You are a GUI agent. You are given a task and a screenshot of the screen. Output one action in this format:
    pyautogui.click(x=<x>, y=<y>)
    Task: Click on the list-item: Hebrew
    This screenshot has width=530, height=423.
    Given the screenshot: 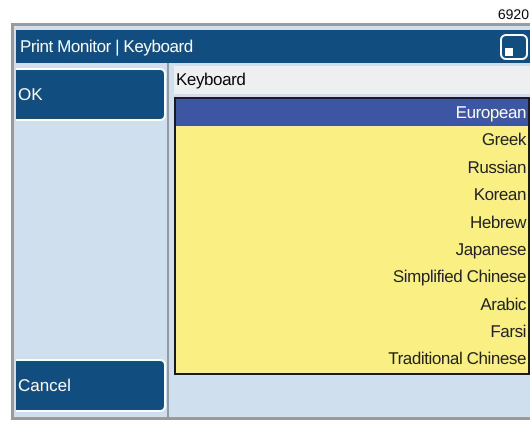 What is the action you would take?
    pyautogui.click(x=352, y=222)
    